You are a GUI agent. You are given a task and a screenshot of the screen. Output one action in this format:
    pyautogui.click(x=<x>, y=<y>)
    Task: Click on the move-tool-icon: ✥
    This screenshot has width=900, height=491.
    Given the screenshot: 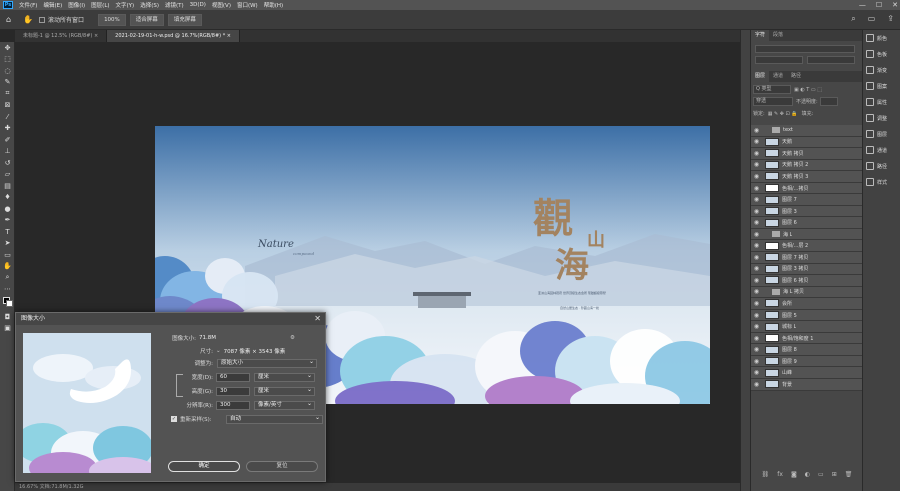 What is the action you would take?
    pyautogui.click(x=7, y=48)
    